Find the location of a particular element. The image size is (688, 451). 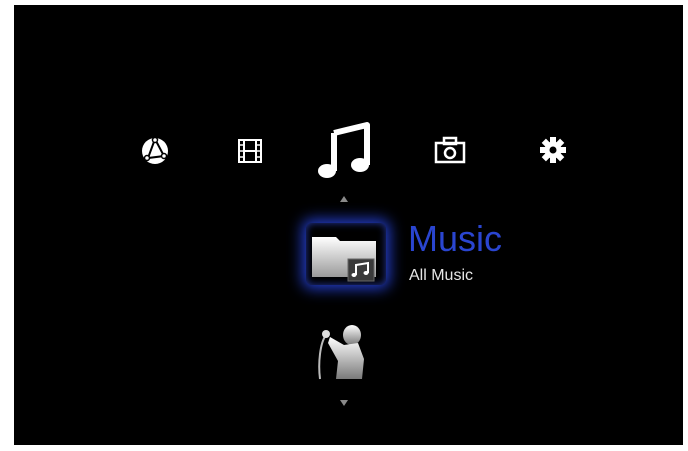

scroll-down-arrow-icon is located at coordinates (344, 403).